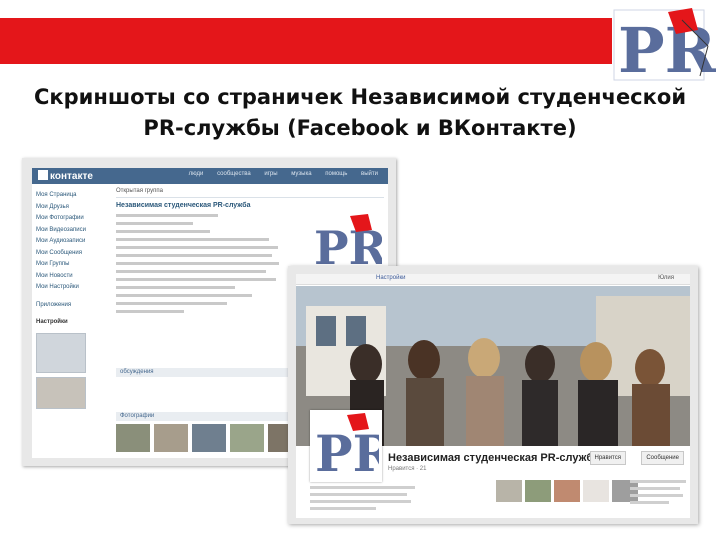 The height and width of the screenshot is (540, 720). Describe the element at coordinates (71, 254) in the screenshot. I see `vk-side-item: Мои Сообщения` at that location.